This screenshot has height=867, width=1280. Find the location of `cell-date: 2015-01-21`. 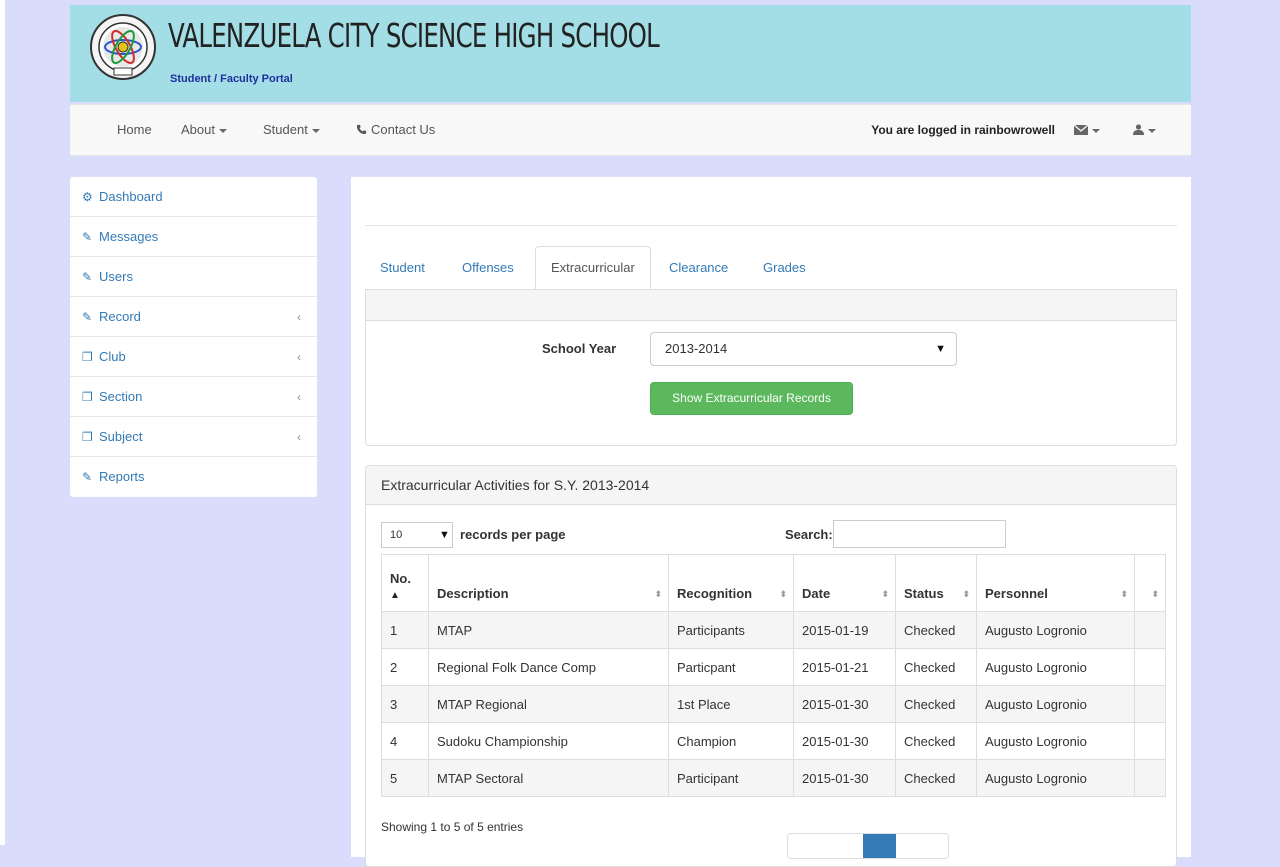

cell-date: 2015-01-21 is located at coordinates (844, 667).